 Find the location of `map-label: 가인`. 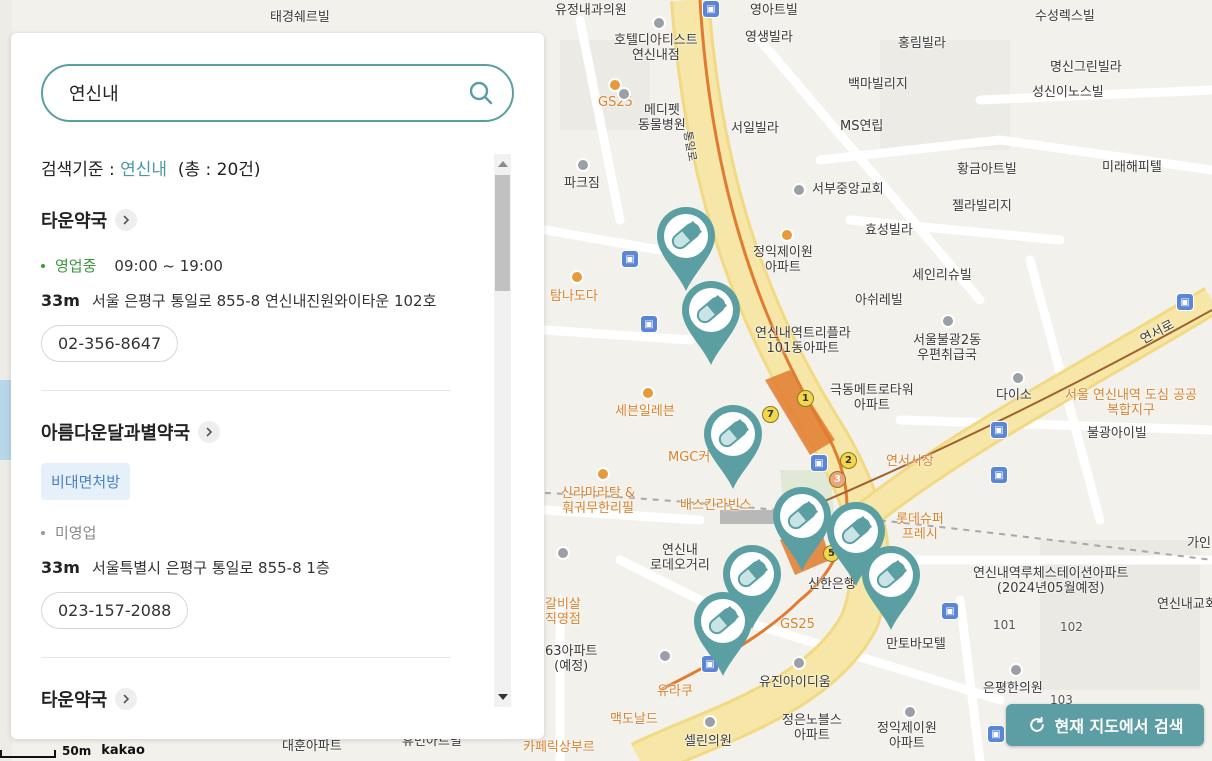

map-label: 가인 is located at coordinates (1199, 543).